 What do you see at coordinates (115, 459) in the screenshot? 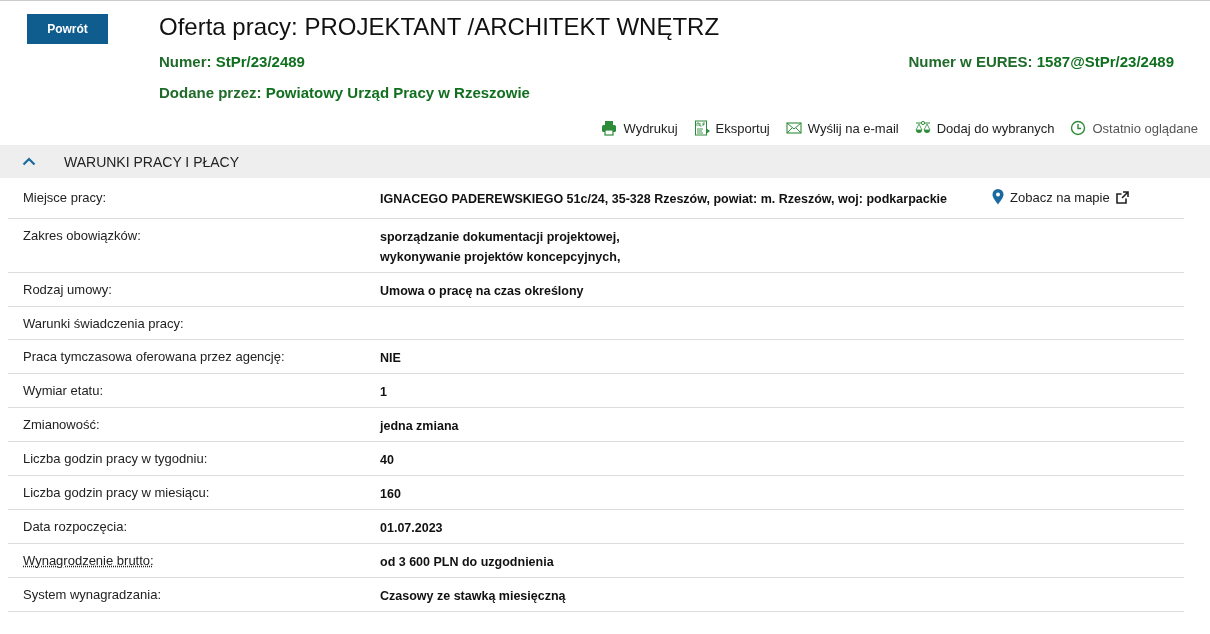
I see `field-label: Liczba godzin pracy w tygodniu:` at bounding box center [115, 459].